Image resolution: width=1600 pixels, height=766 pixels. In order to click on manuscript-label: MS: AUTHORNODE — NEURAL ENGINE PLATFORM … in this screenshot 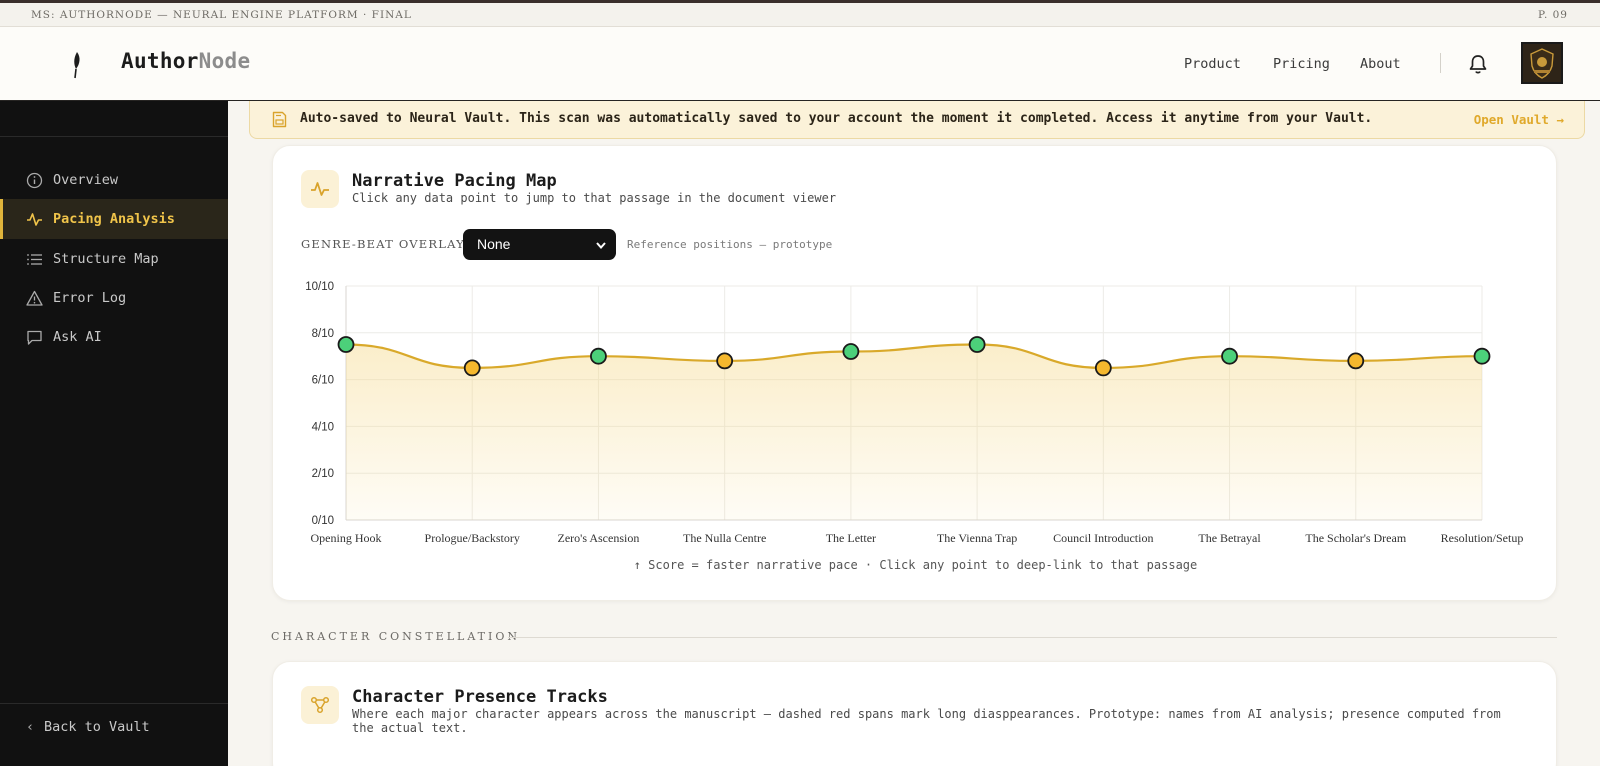, I will do `click(221, 15)`.